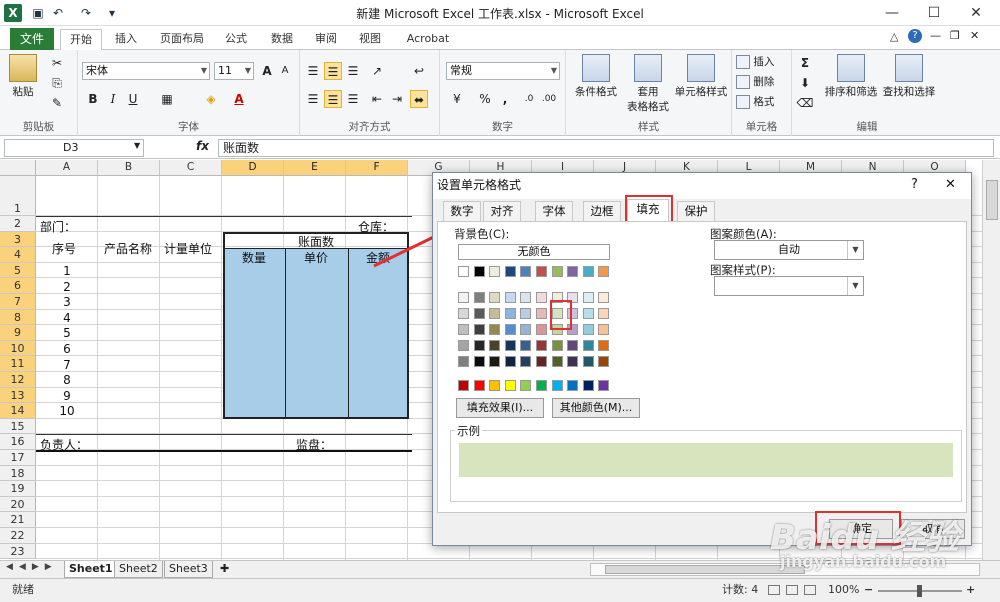  What do you see at coordinates (23, 76) in the screenshot?
I see `paste-button: 粘贴` at bounding box center [23, 76].